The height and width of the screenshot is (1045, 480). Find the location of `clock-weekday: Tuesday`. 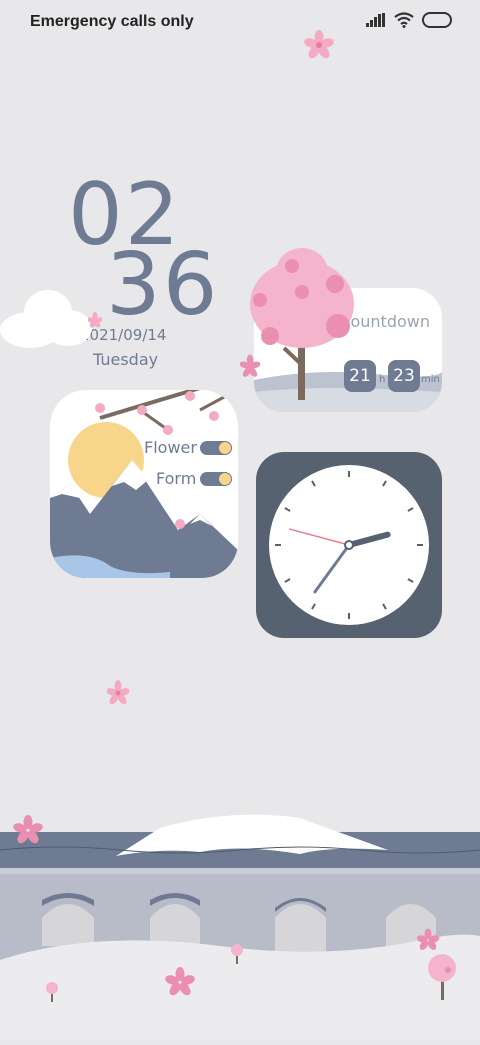

clock-weekday: Tuesday is located at coordinates (126, 359).